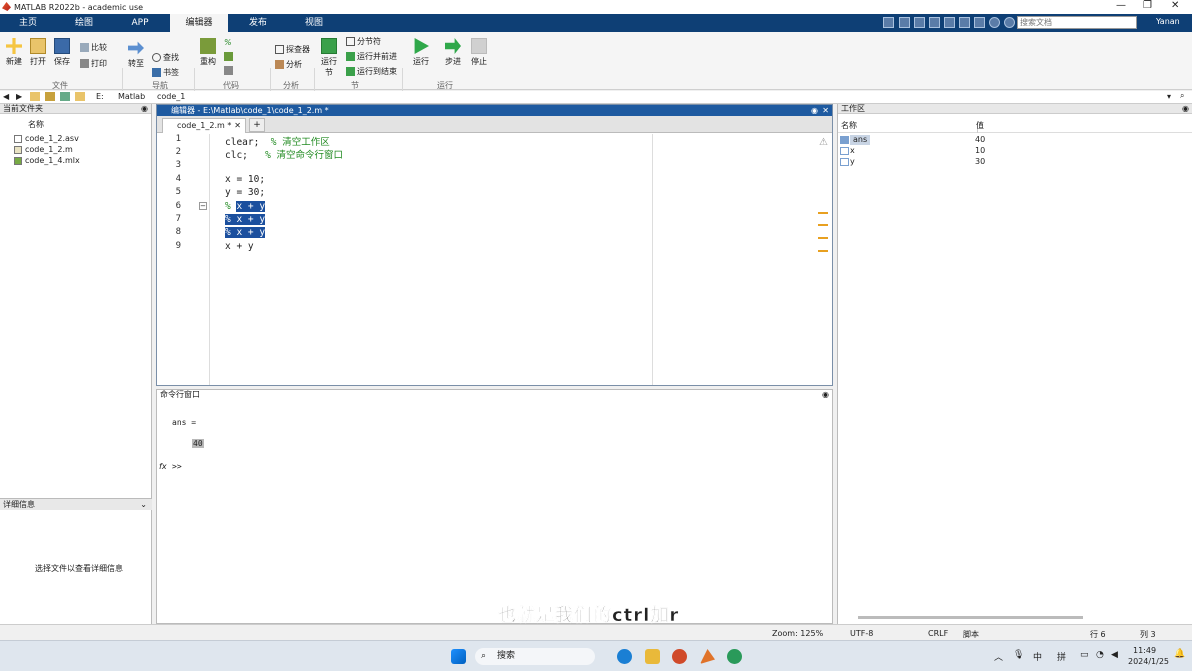  What do you see at coordinates (165, 72) in the screenshot?
I see `bookmark-button: 书签` at bounding box center [165, 72].